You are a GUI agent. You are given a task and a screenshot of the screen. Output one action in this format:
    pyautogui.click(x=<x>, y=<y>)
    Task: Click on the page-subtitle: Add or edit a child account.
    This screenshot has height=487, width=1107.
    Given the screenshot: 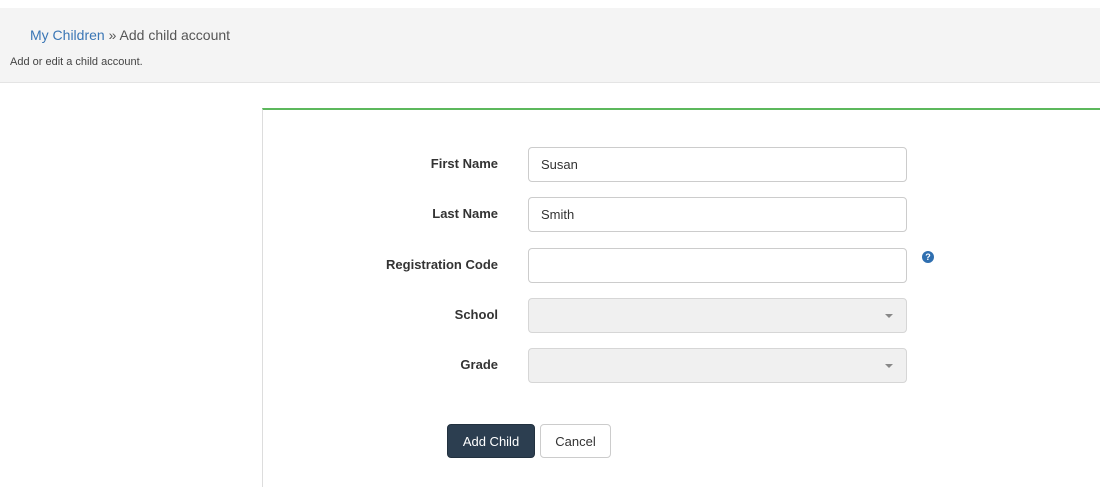 What is the action you would take?
    pyautogui.click(x=76, y=62)
    